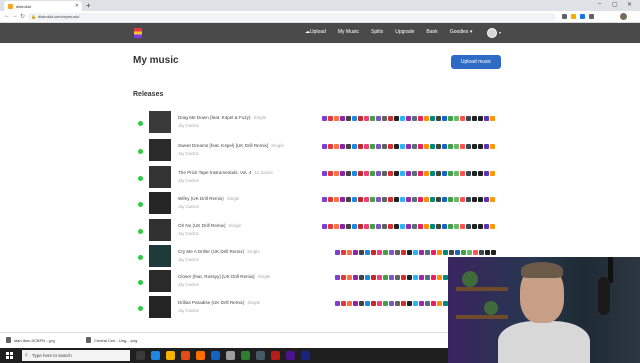 The height and width of the screenshot is (363, 640). What do you see at coordinates (492, 33) in the screenshot?
I see `user-avatar` at bounding box center [492, 33].